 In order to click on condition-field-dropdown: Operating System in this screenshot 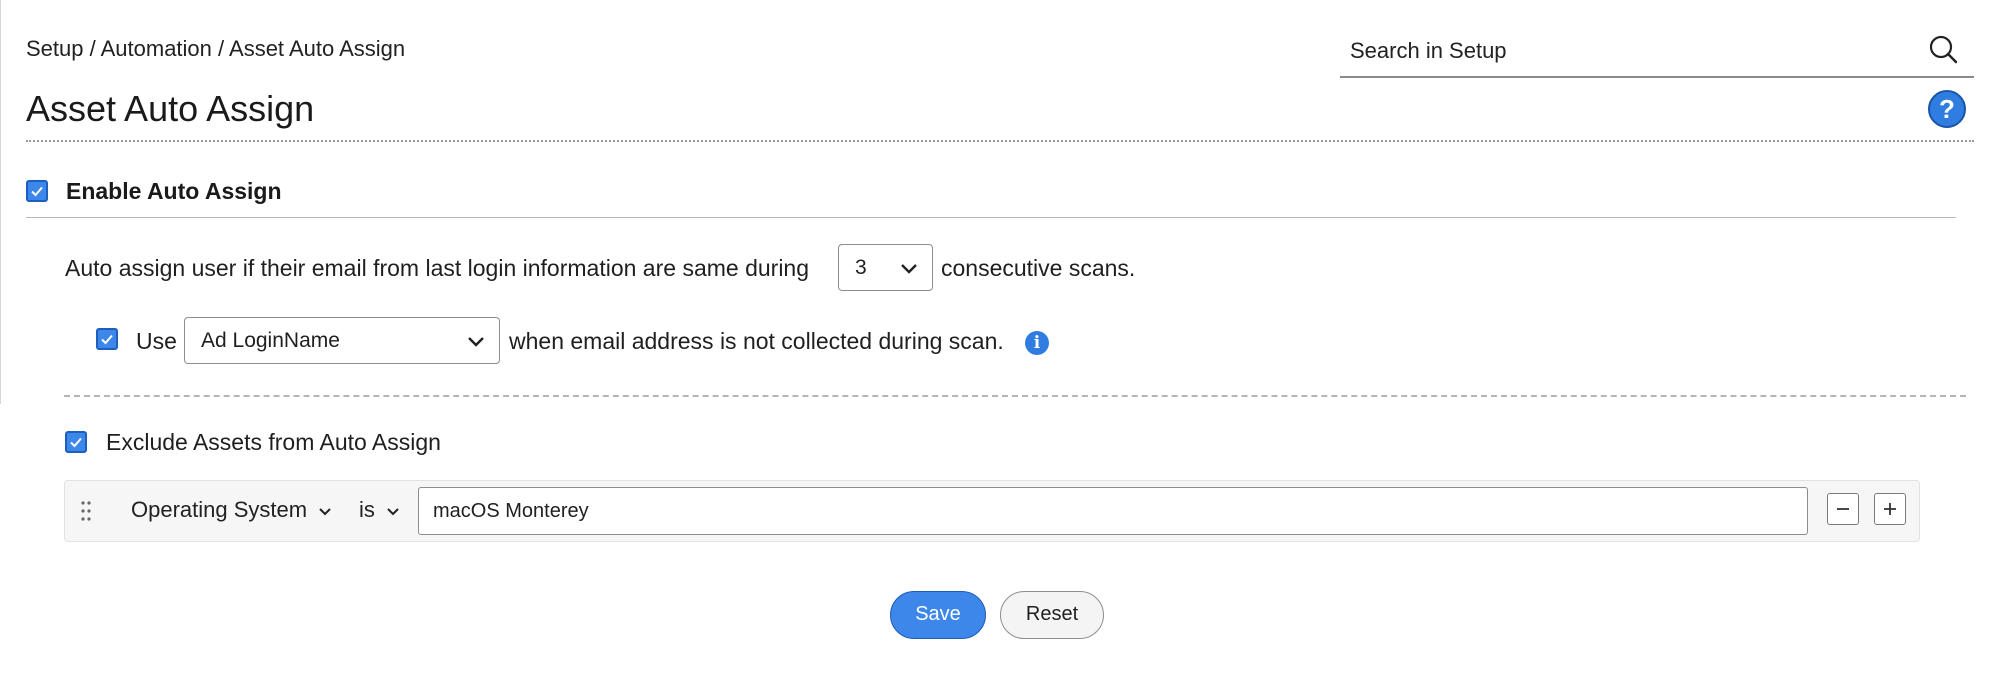, I will do `click(232, 510)`.